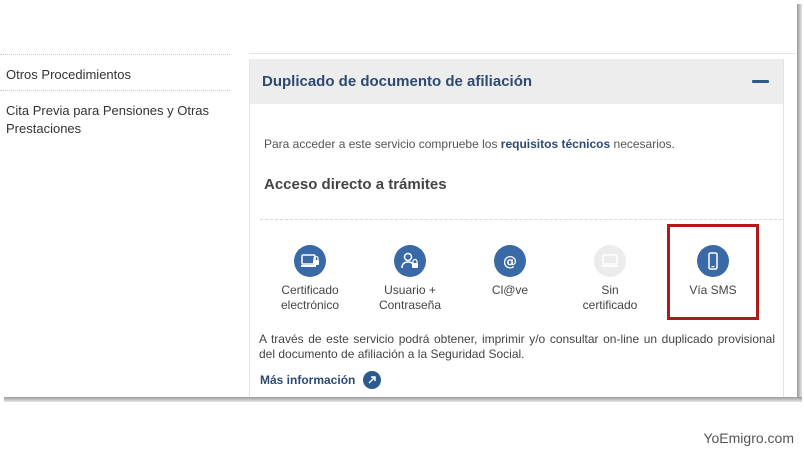 Image resolution: width=804 pixels, height=454 pixels. What do you see at coordinates (748, 438) in the screenshot?
I see `watermark: YoEmigro.com` at bounding box center [748, 438].